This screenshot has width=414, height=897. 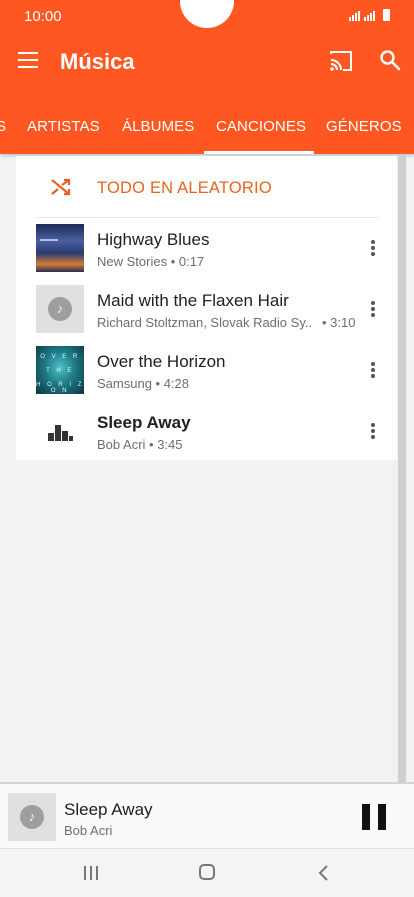 I want to click on status-time: 10:00, so click(x=43, y=16).